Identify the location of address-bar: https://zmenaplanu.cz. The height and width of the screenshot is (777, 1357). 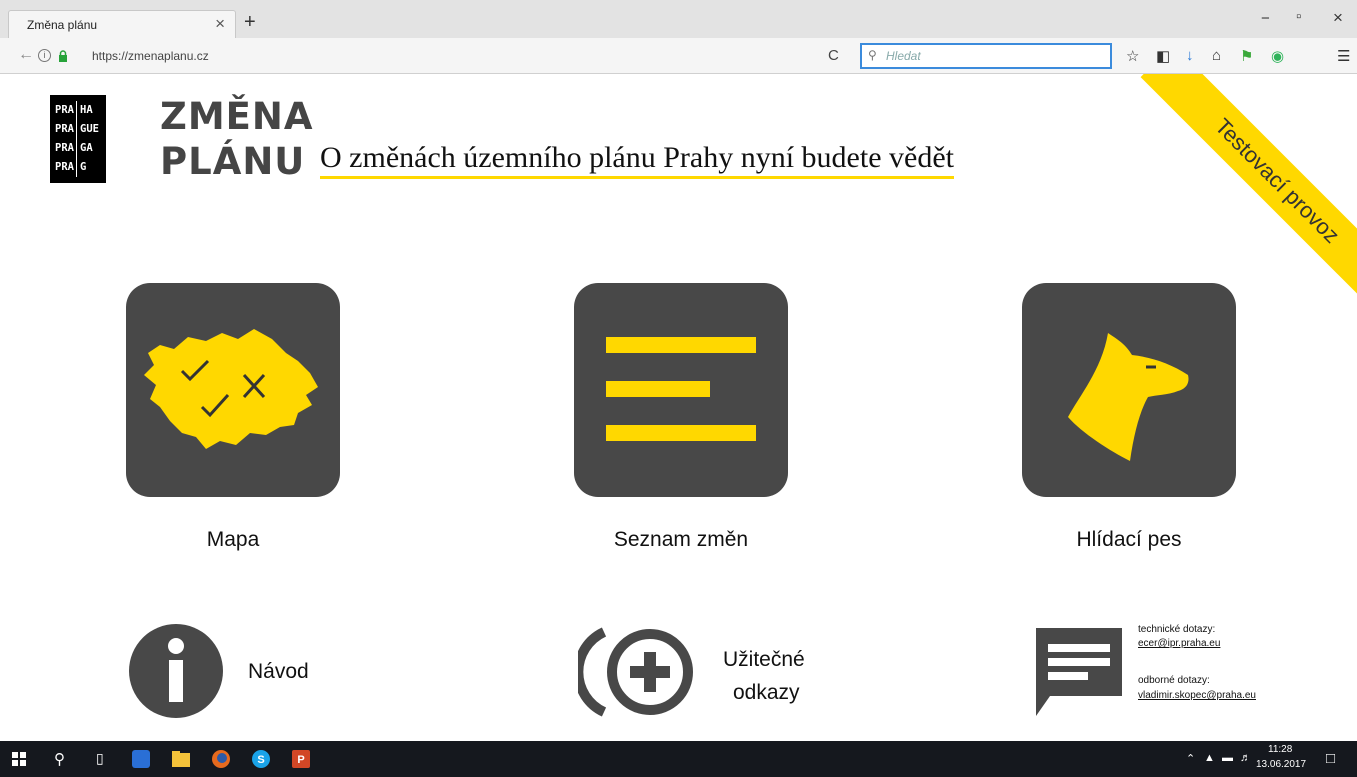
(150, 56).